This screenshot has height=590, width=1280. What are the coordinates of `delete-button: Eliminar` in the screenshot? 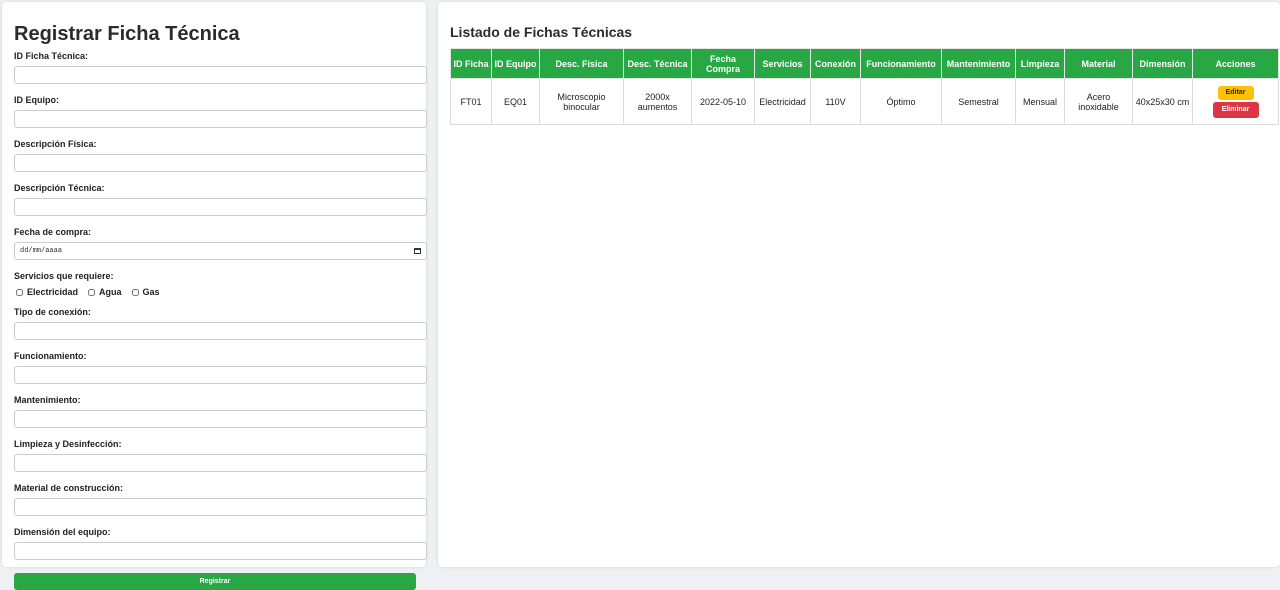 It's located at (1235, 109).